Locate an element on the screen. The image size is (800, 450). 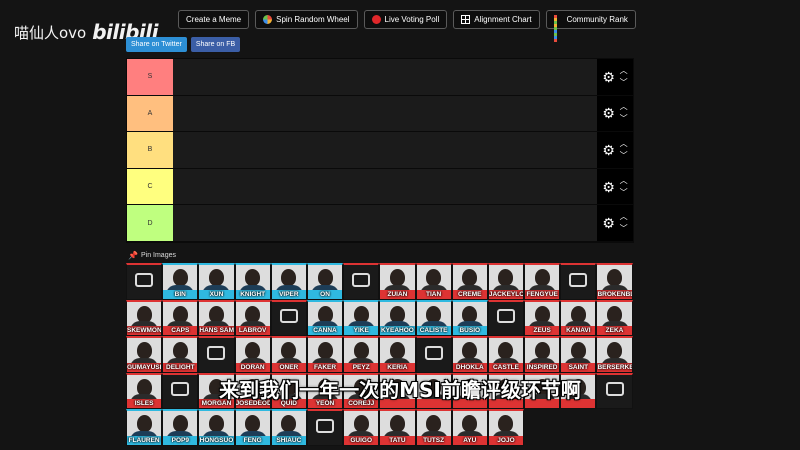
player-name: KERIA is located at coordinates (397, 367).